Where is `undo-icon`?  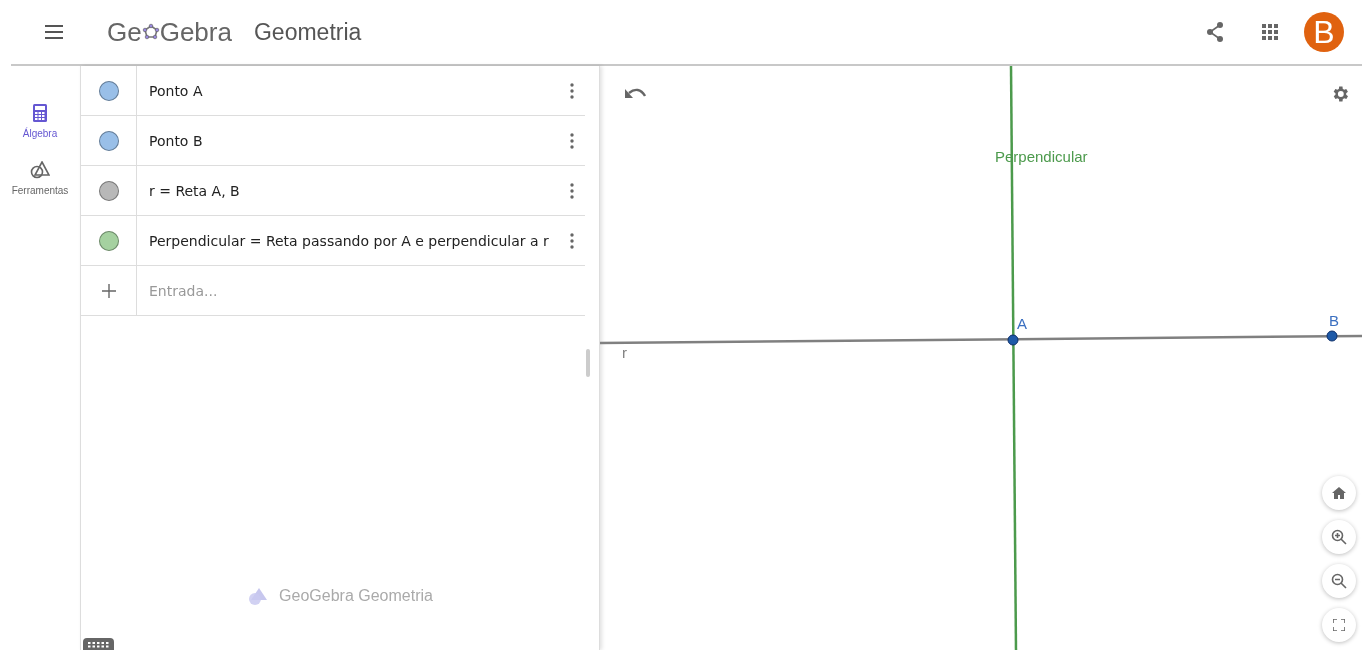 undo-icon is located at coordinates (635, 94).